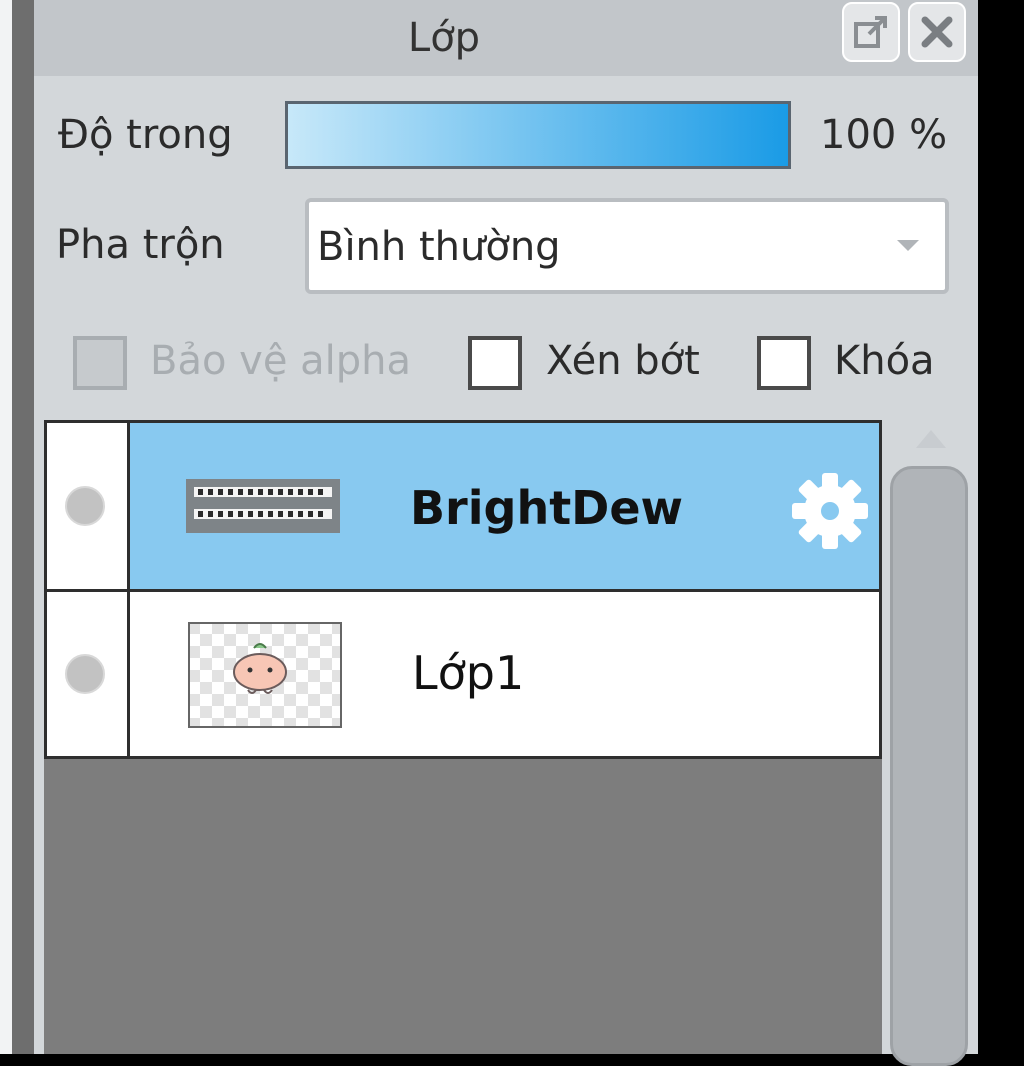 This screenshot has width=1024, height=1066. I want to click on popout-button, so click(871, 32).